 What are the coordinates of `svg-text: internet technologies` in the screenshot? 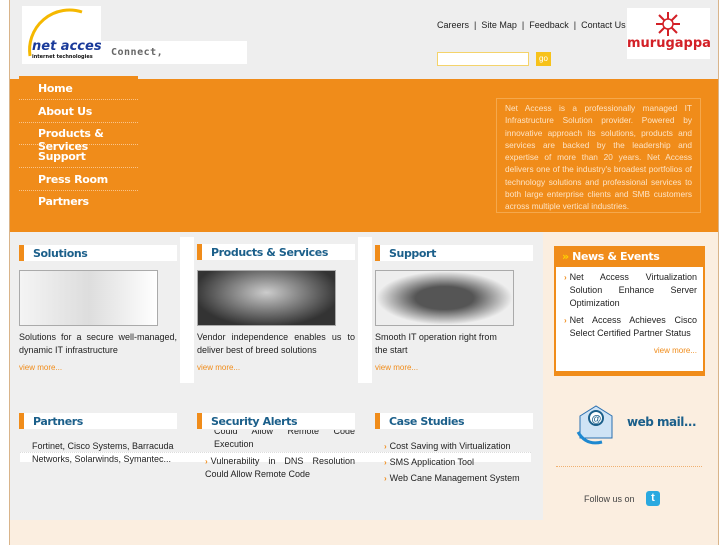 It's located at (62, 57).